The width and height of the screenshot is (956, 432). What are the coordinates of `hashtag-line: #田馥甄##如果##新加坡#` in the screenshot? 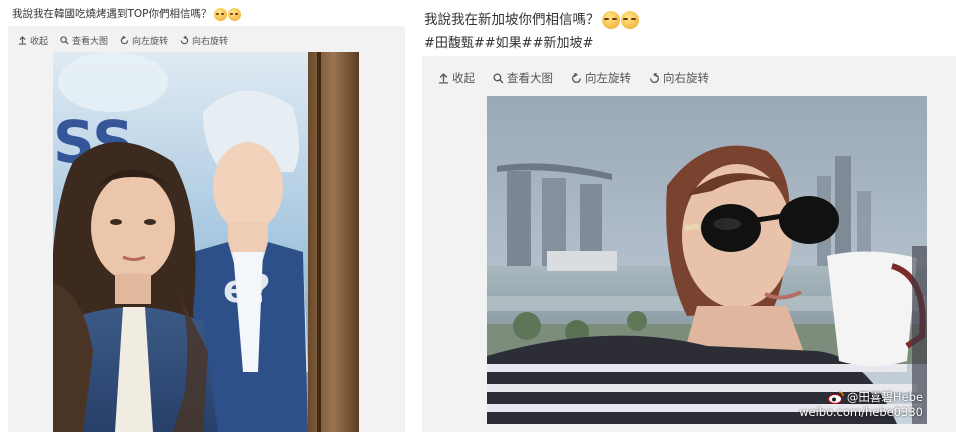 It's located at (508, 41).